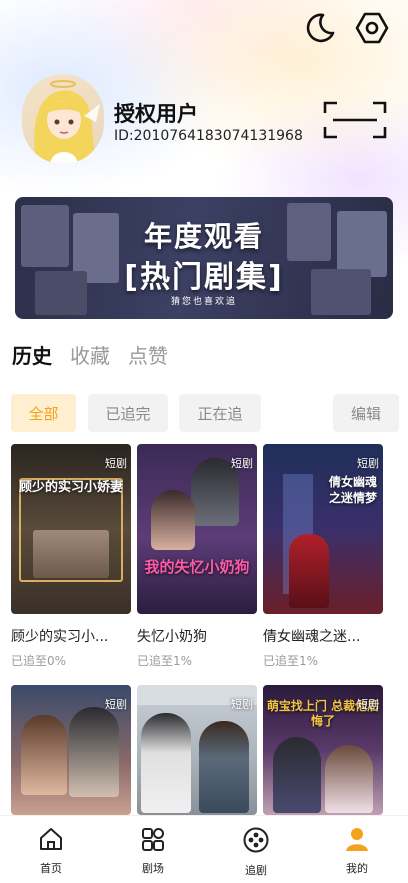  Describe the element at coordinates (203, 236) in the screenshot. I see `banner-title: 年度观看` at that location.